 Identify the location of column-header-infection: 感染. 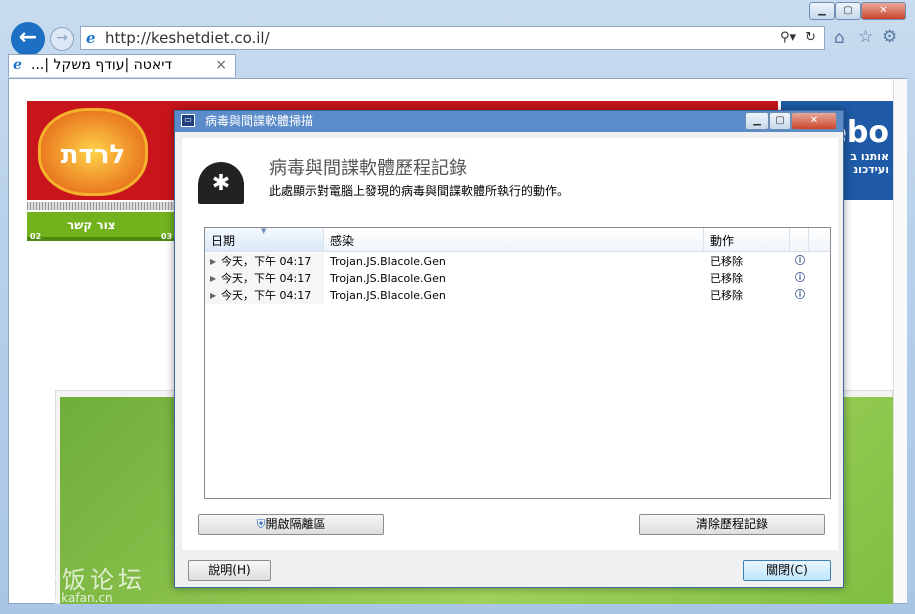
(514, 240).